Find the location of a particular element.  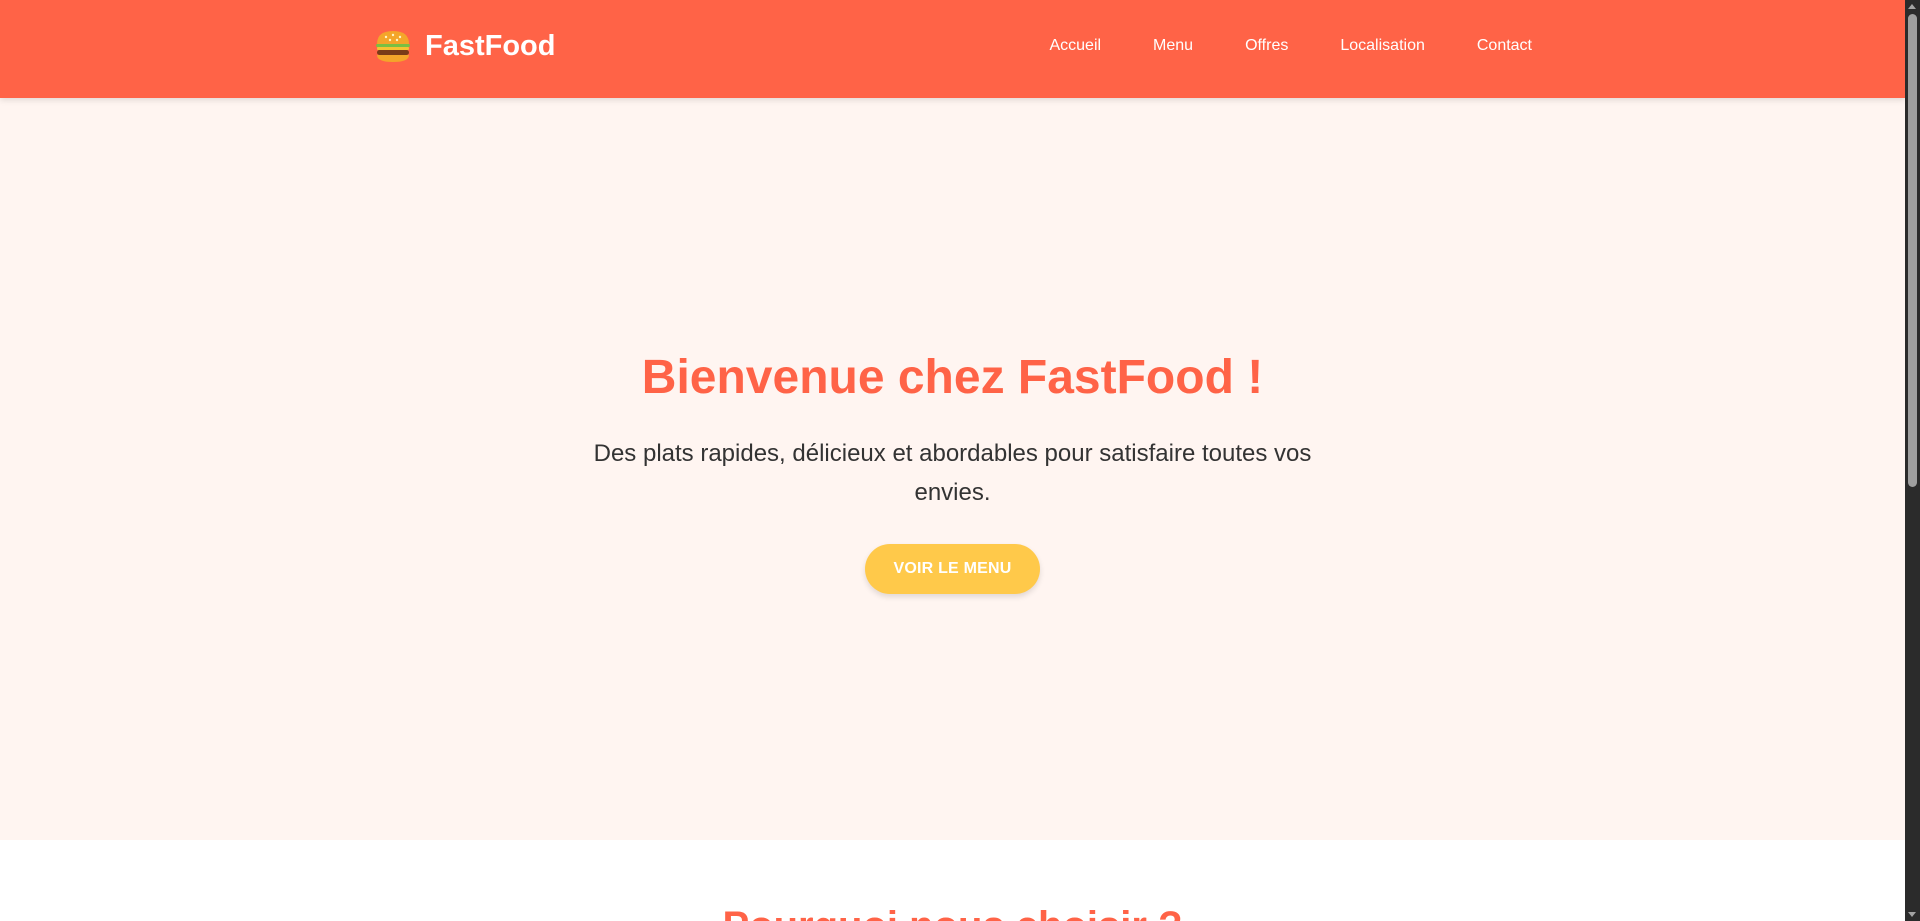

brand-name: FastFood is located at coordinates (490, 45).